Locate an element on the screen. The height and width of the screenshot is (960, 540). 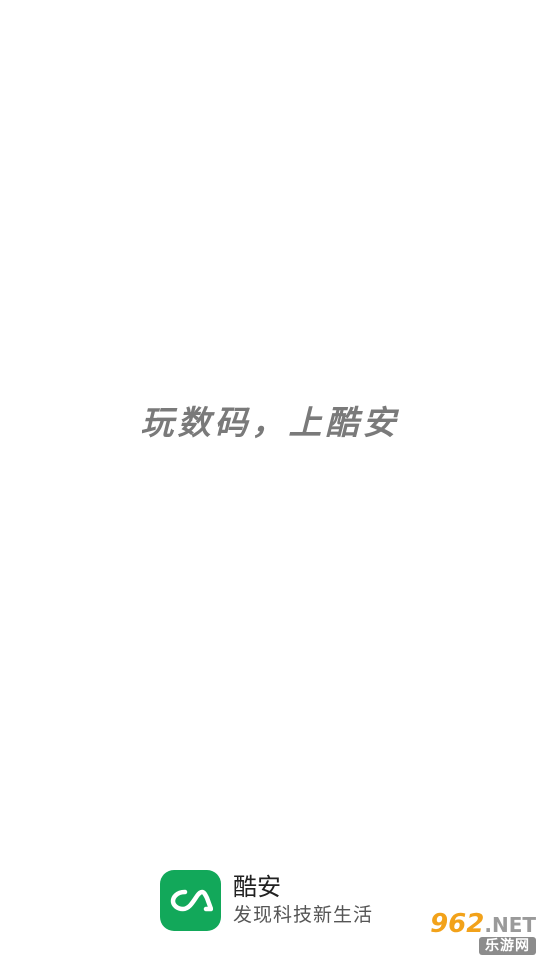
splash-slogan: 玩数码，上酷安 is located at coordinates (270, 422).